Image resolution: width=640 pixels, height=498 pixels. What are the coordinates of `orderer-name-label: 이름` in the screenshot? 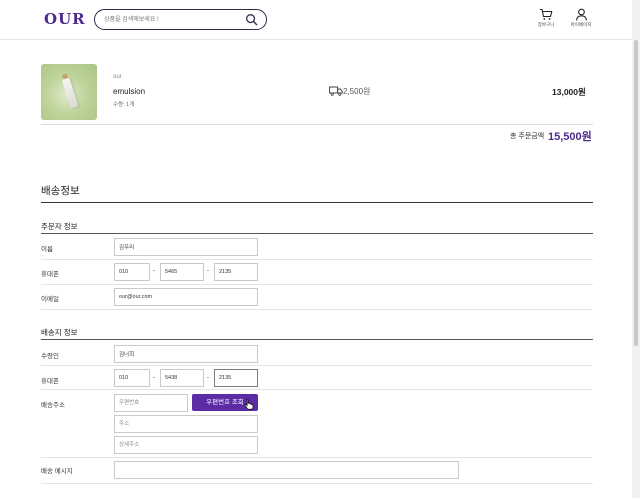 It's located at (47, 249).